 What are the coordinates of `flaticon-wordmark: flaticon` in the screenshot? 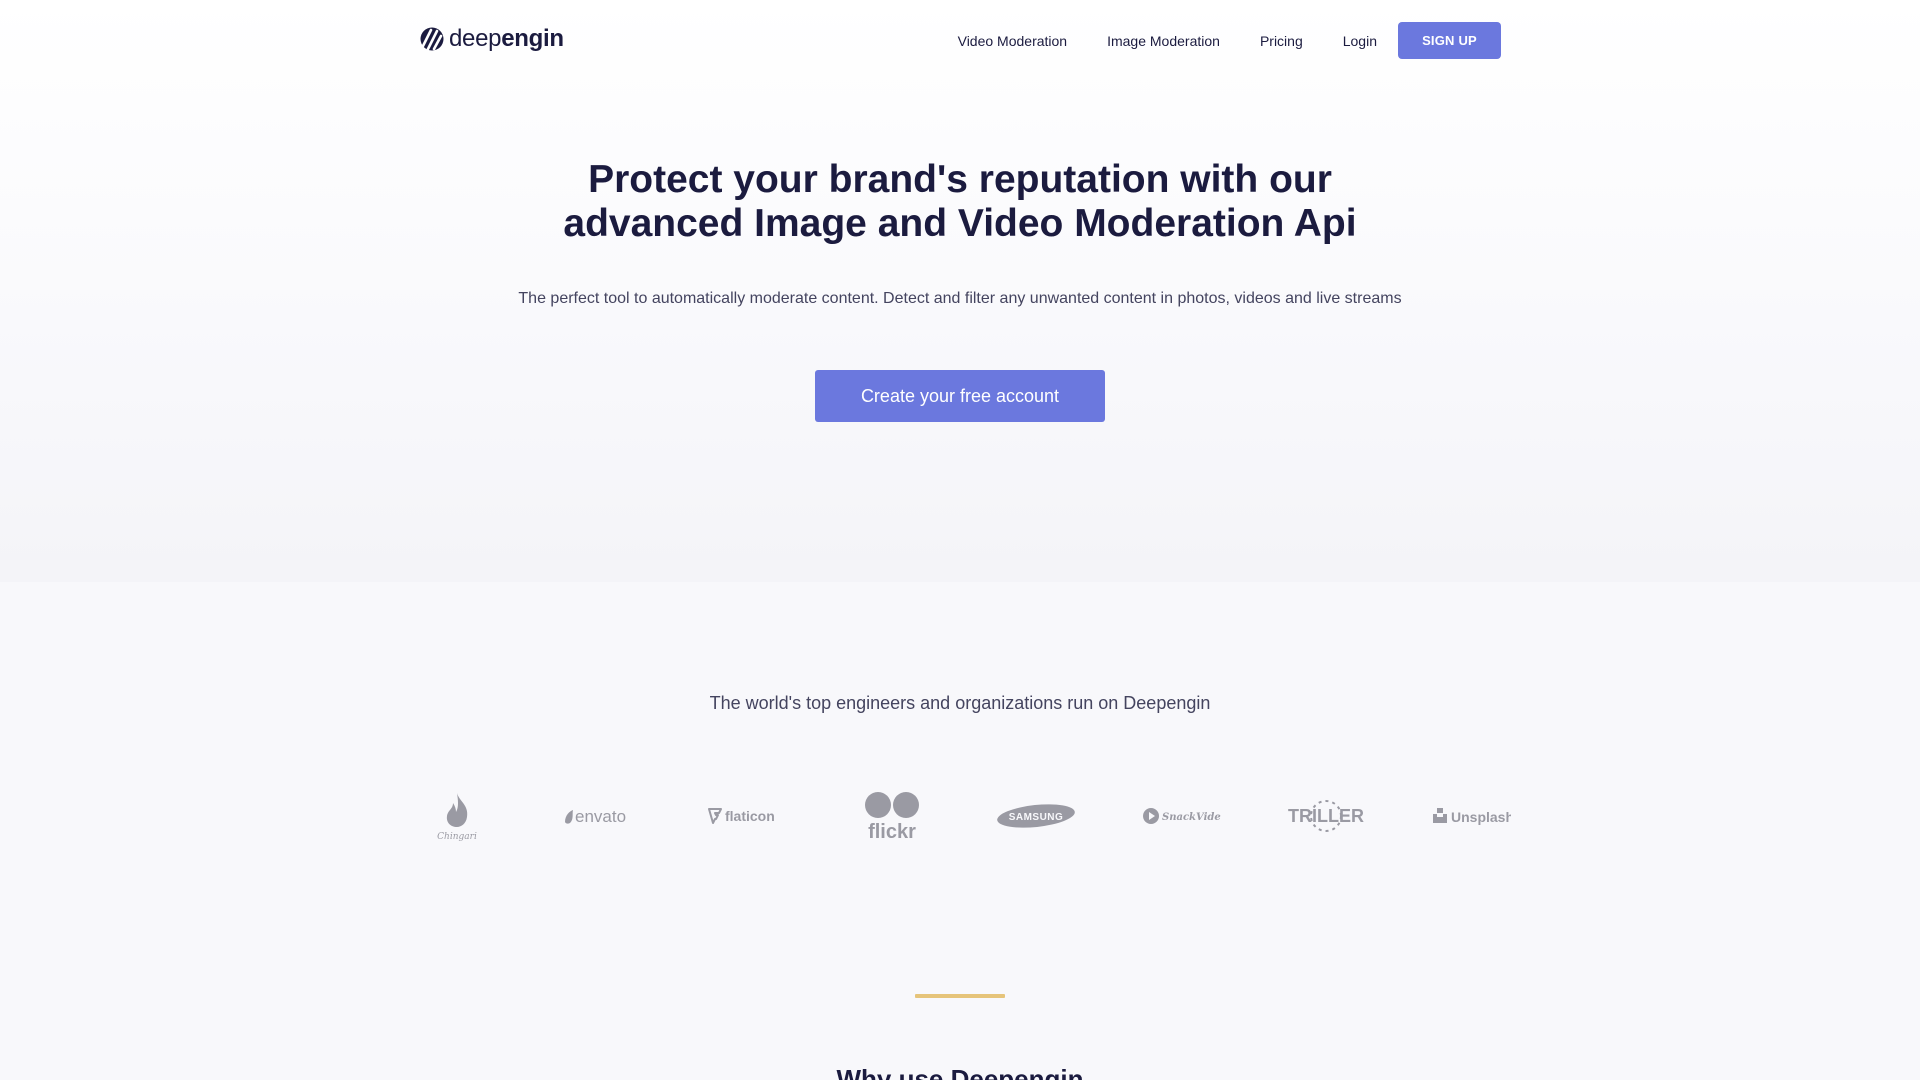 It's located at (750, 816).